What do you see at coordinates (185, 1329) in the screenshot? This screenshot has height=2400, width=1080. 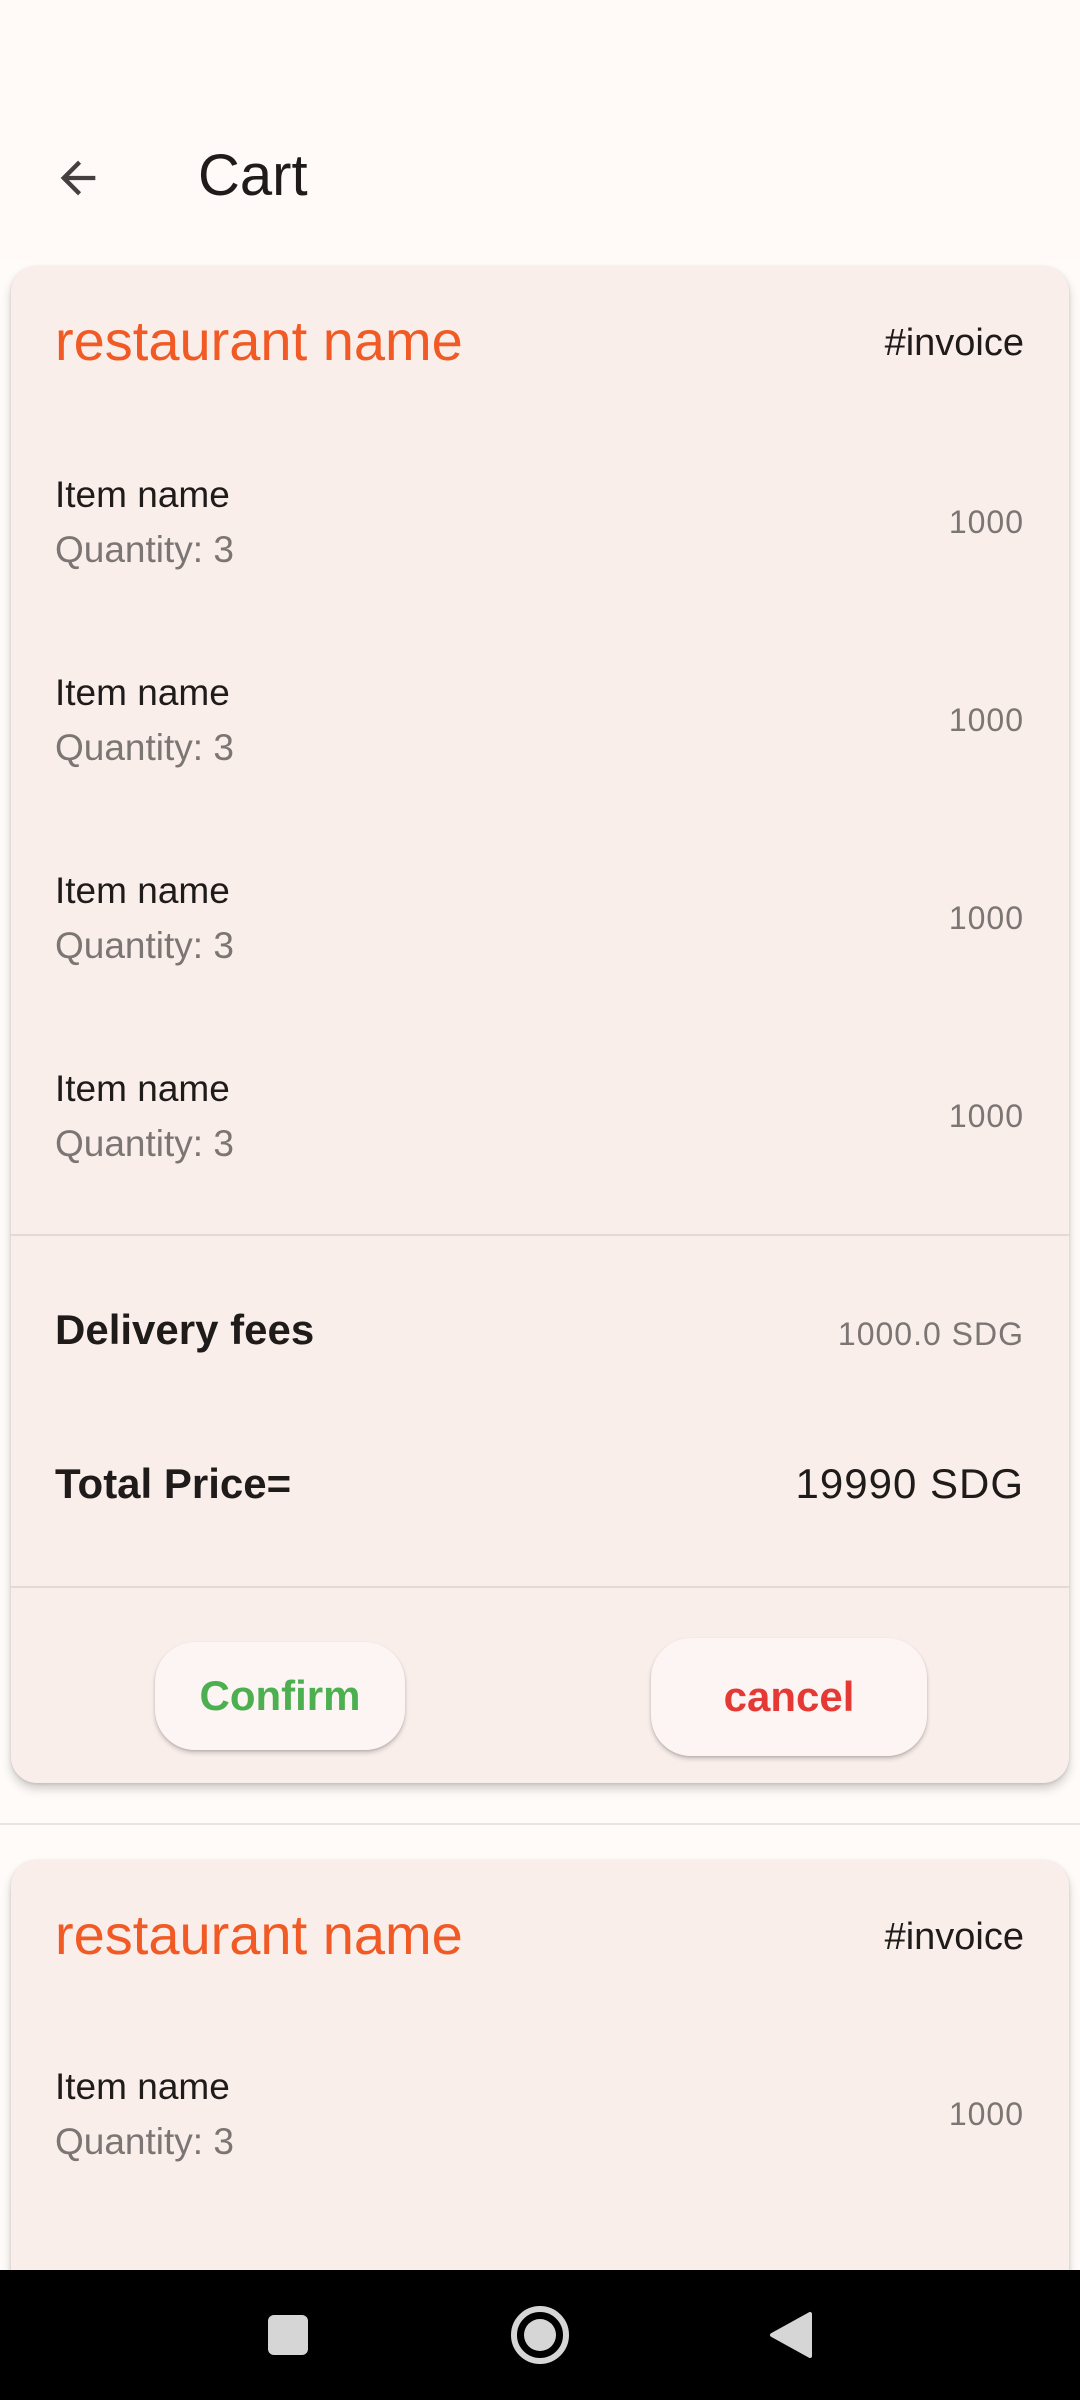 I see `delivery-fees-label: Delivery fees` at bounding box center [185, 1329].